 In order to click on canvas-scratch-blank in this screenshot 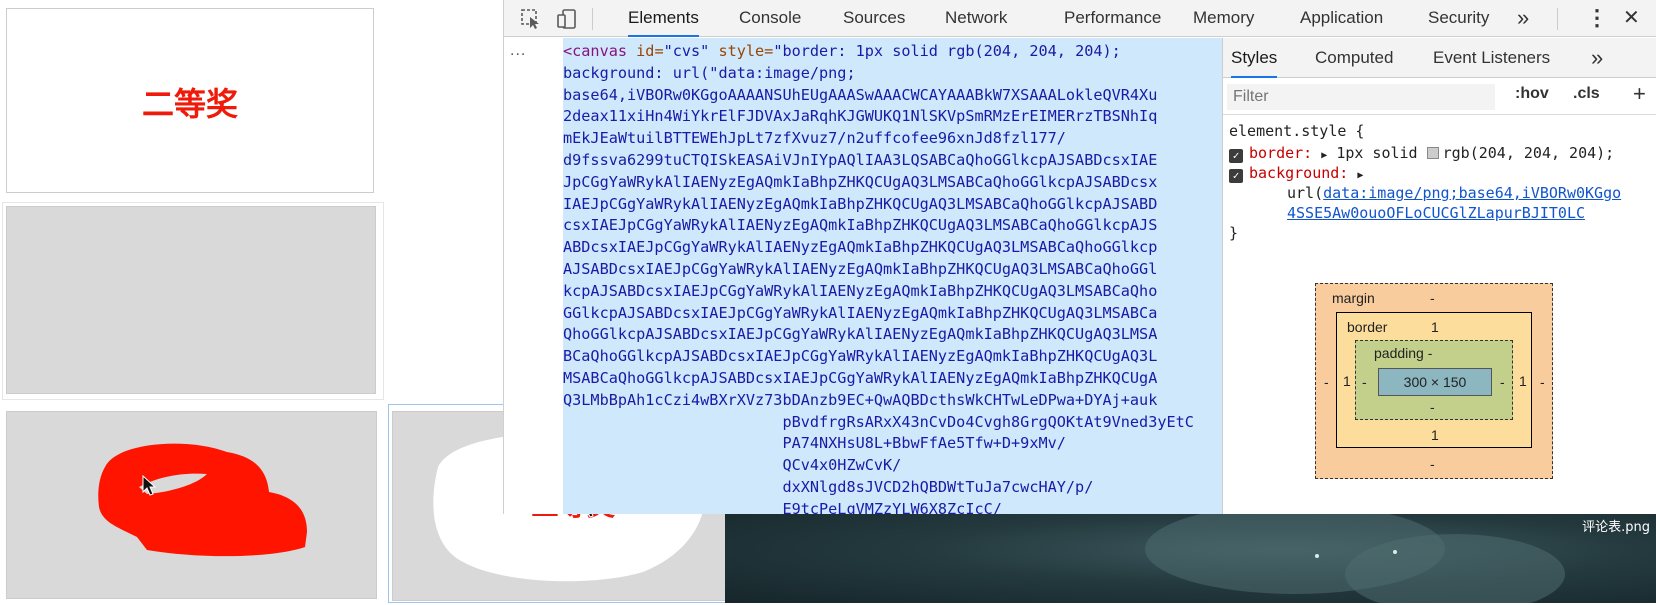, I will do `click(191, 300)`.